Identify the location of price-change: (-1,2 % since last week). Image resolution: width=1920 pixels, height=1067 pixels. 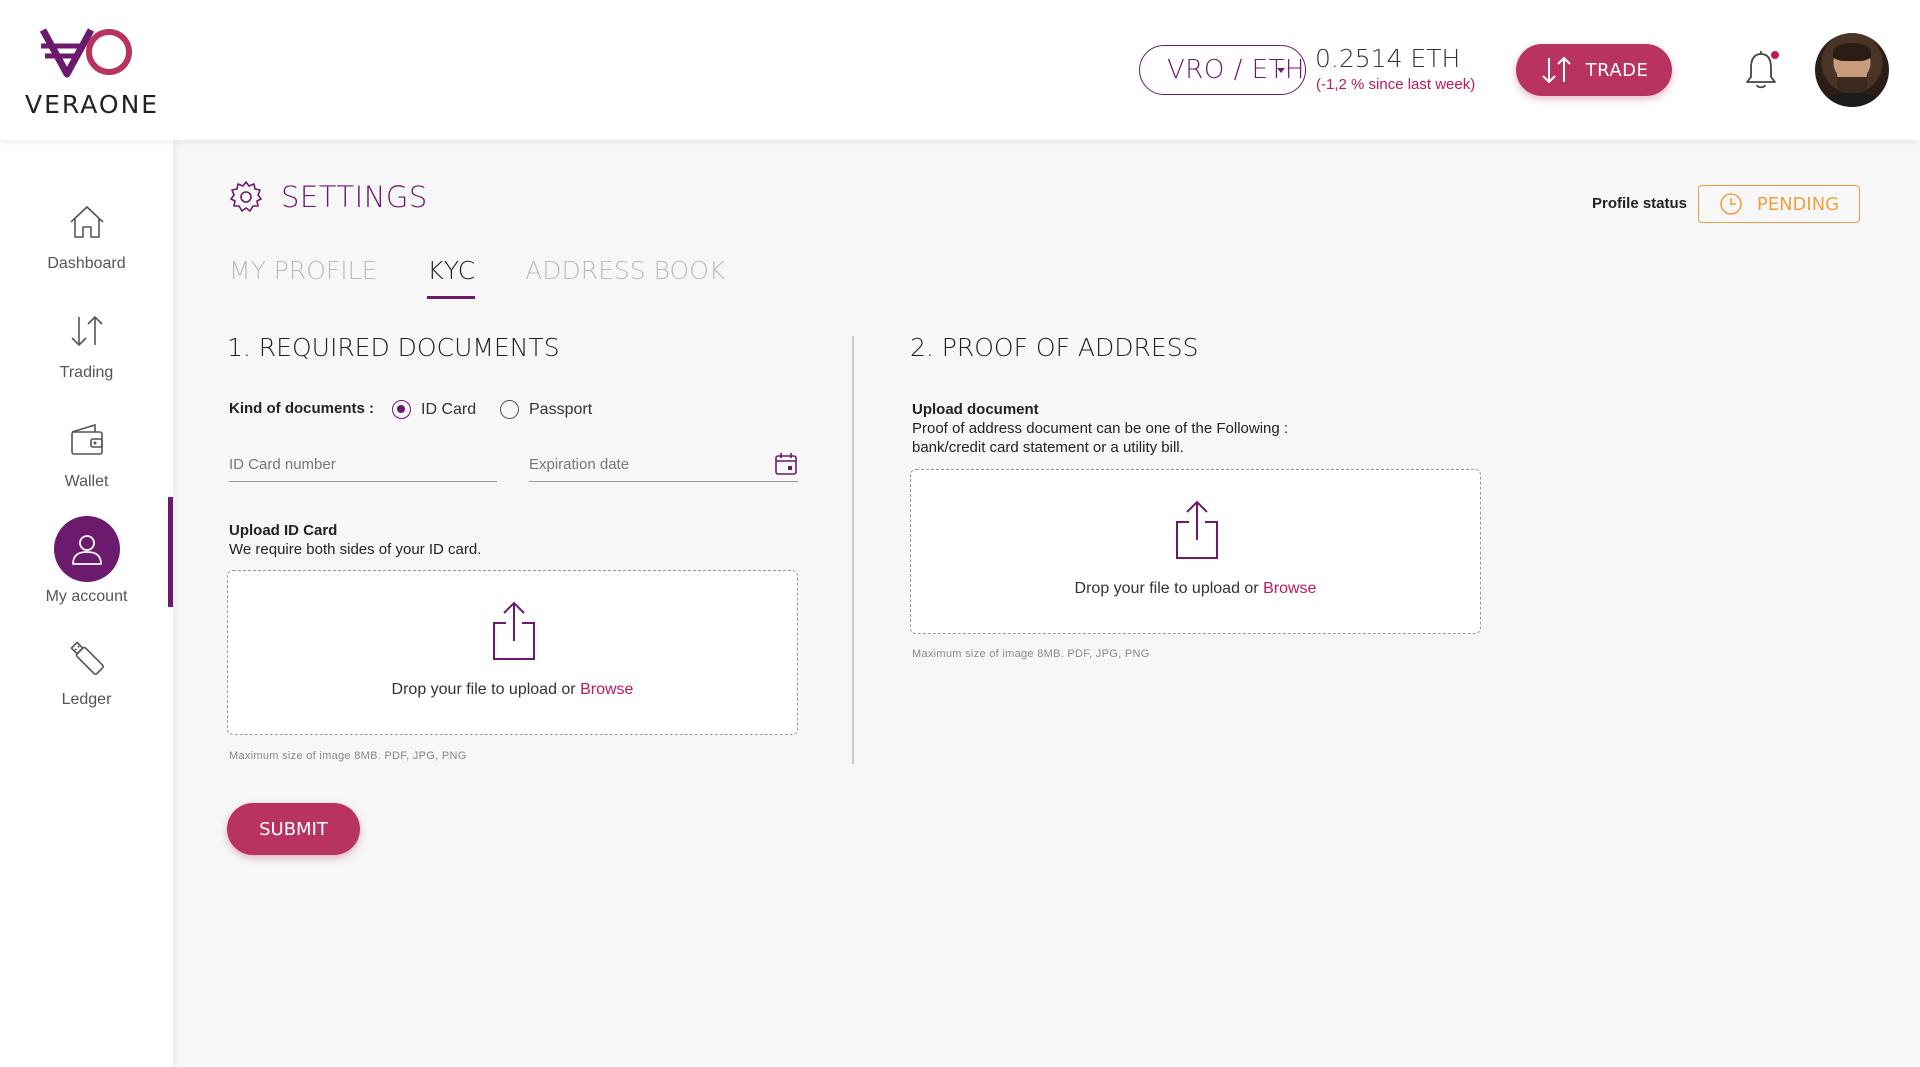
(1396, 84).